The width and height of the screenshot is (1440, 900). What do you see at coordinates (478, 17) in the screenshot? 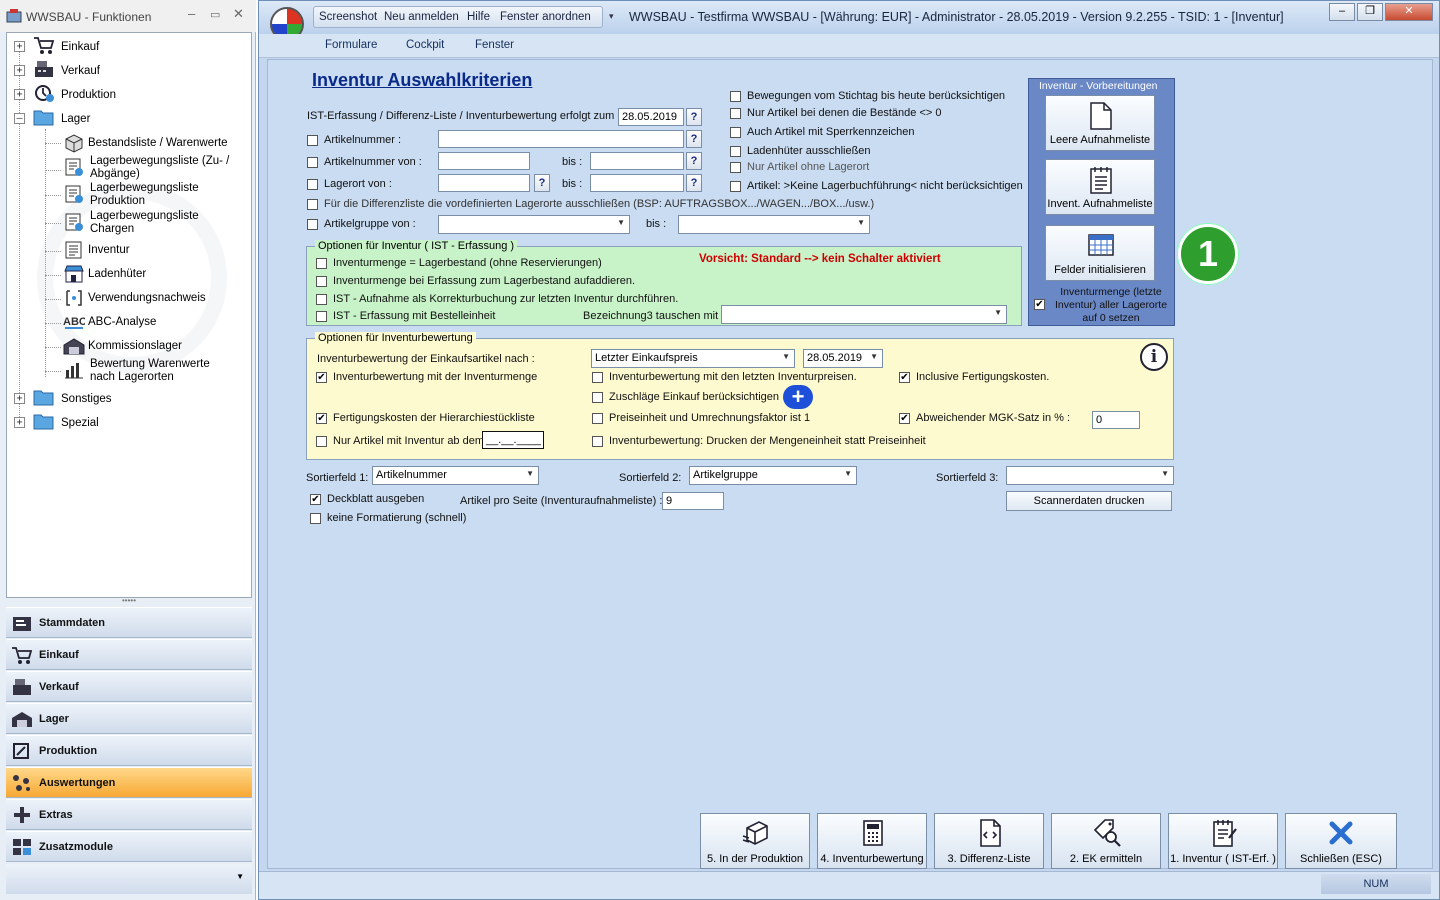
I see `qa-hilfe: Hilfe` at bounding box center [478, 17].